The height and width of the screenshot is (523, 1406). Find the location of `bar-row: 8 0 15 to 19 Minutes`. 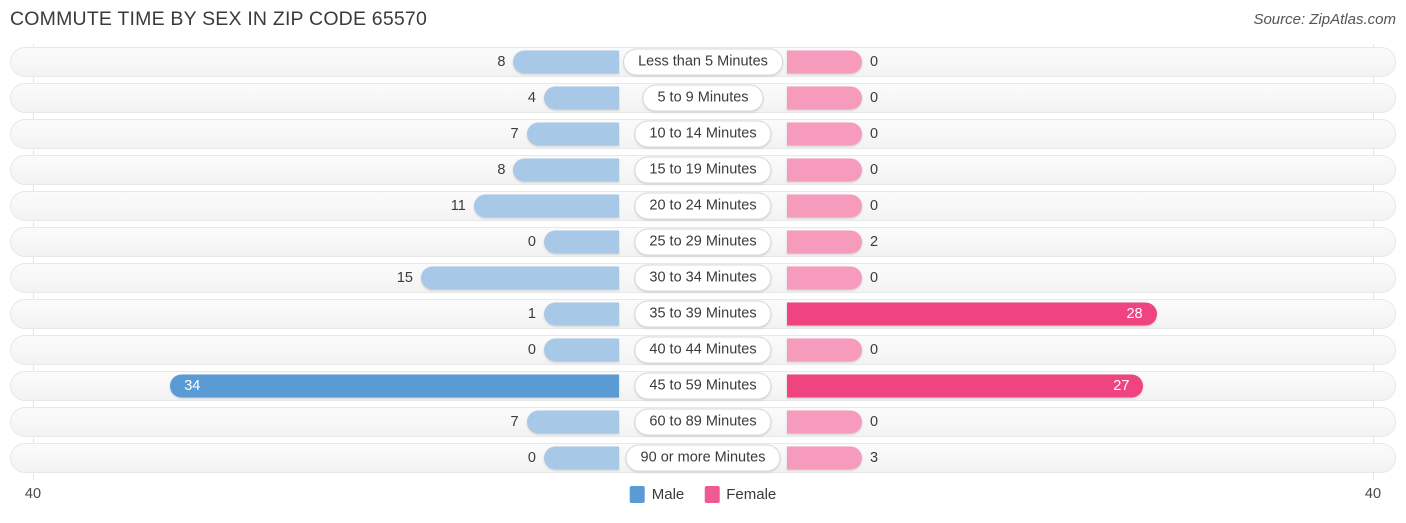

bar-row: 8 0 15 to 19 Minutes is located at coordinates (703, 170).